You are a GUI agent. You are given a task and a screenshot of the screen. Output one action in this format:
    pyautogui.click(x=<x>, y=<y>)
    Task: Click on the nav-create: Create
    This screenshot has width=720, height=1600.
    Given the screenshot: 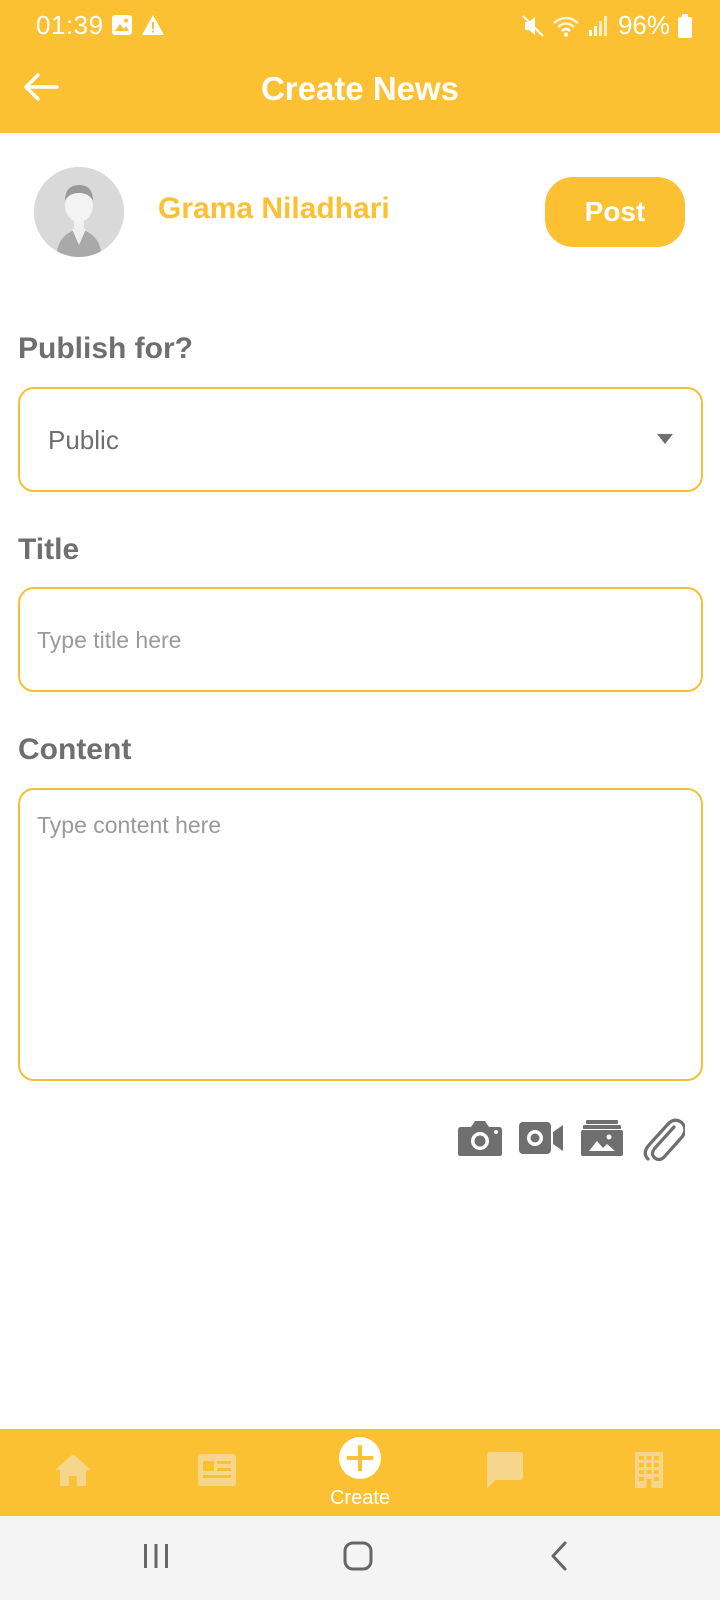 What is the action you would take?
    pyautogui.click(x=360, y=1472)
    